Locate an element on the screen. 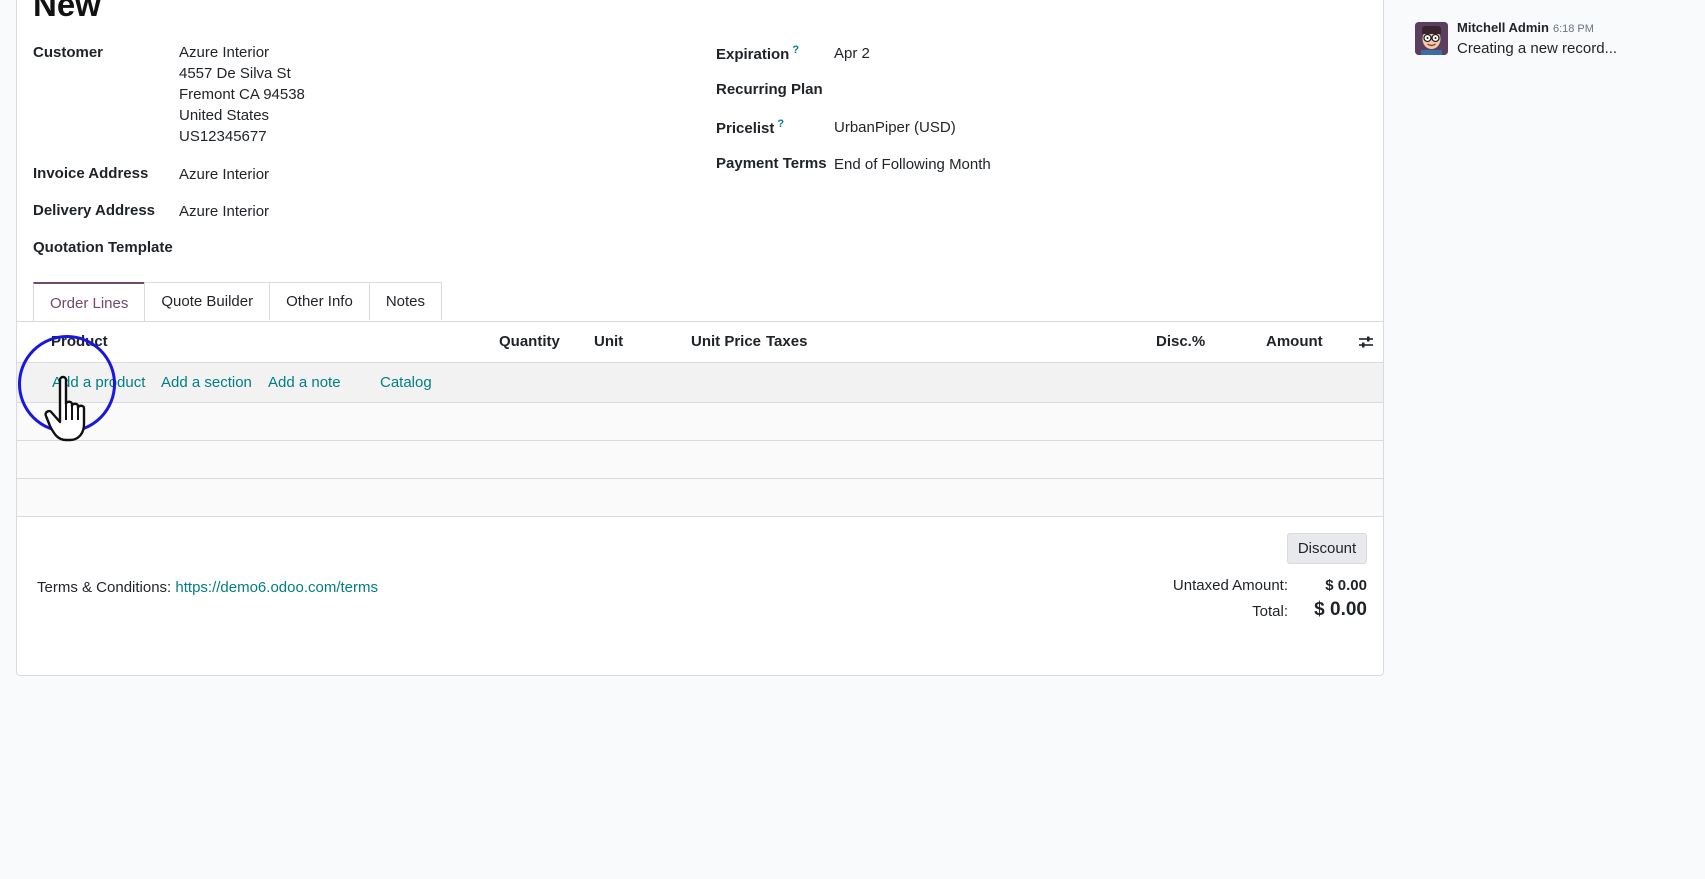 This screenshot has height=879, width=1705. column-discount: Disc.% is located at coordinates (1180, 341).